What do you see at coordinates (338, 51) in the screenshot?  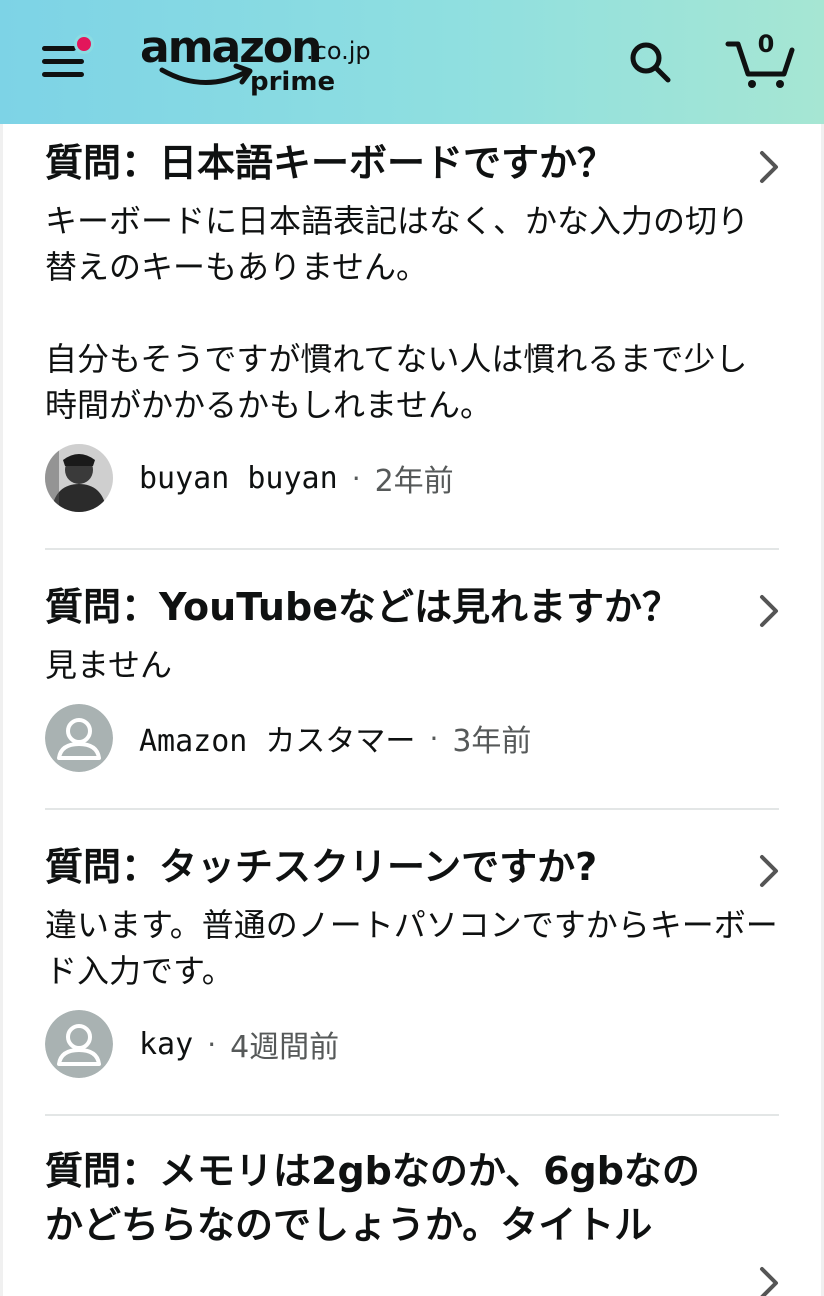 I see `logo-tld: .co.jp` at bounding box center [338, 51].